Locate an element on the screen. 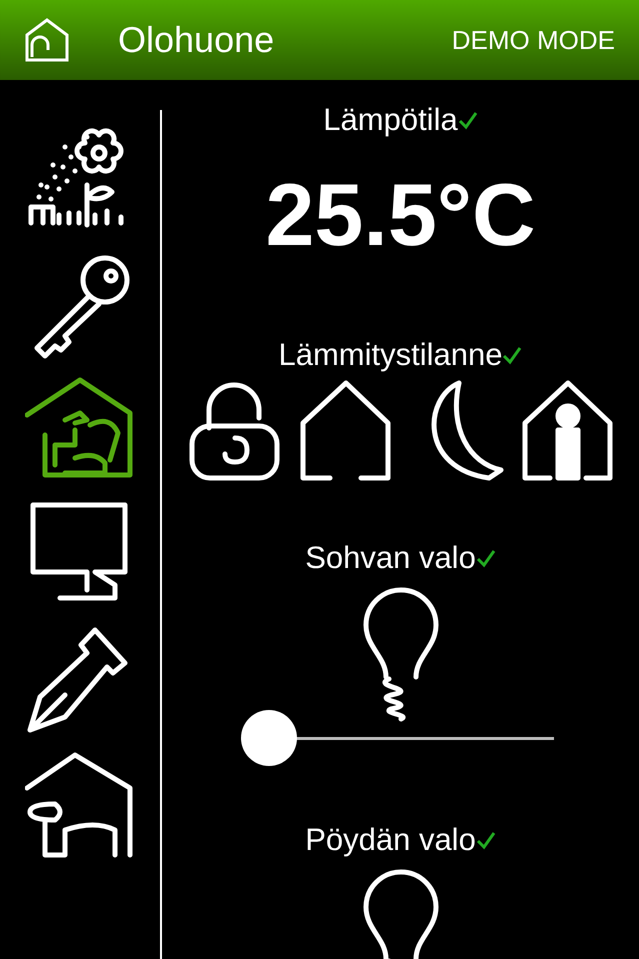 This screenshot has width=639, height=959. control-label: Sohvan valo is located at coordinates (390, 557).